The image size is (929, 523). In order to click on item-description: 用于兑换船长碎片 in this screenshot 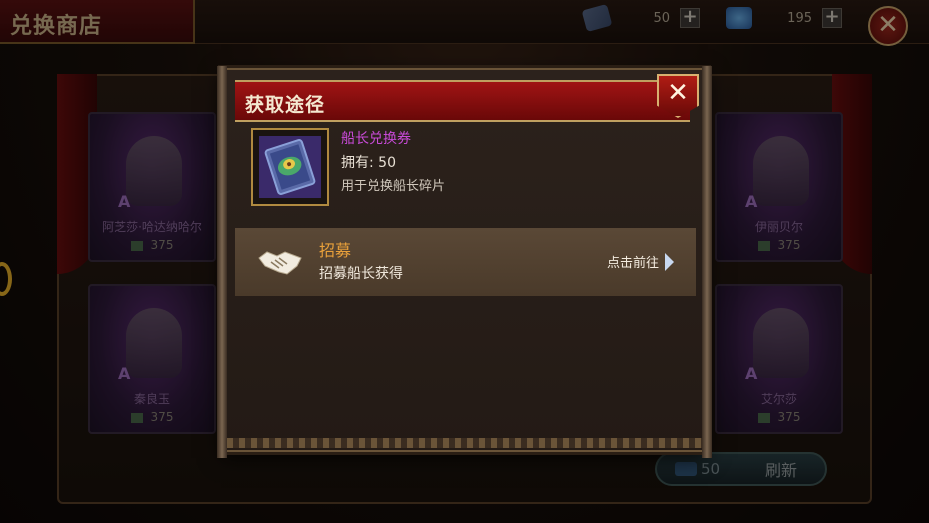, I will do `click(393, 186)`.